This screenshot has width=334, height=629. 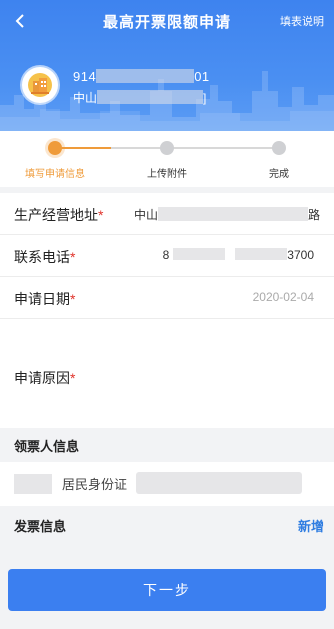 What do you see at coordinates (167, 174) in the screenshot?
I see `step-2-label: 上传附件` at bounding box center [167, 174].